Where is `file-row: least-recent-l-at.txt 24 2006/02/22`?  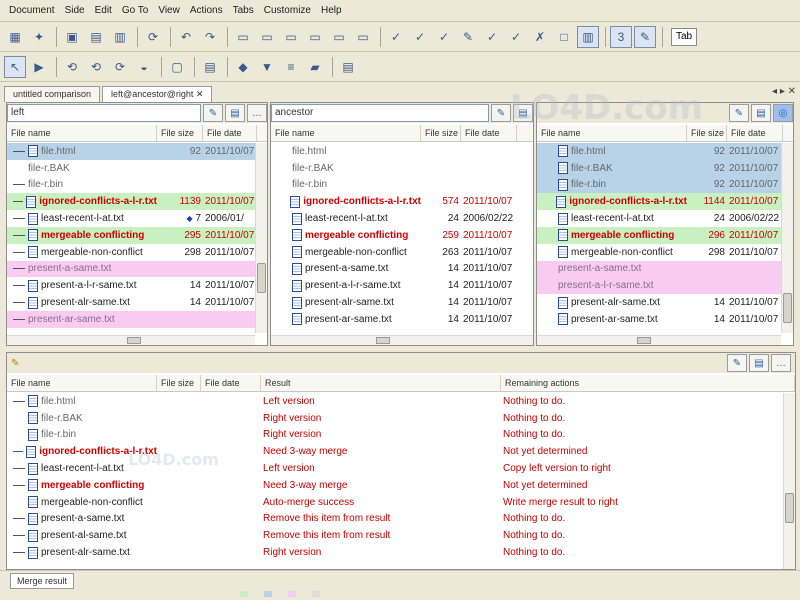 file-row: least-recent-l-at.txt 24 2006/02/22 is located at coordinates (402, 218).